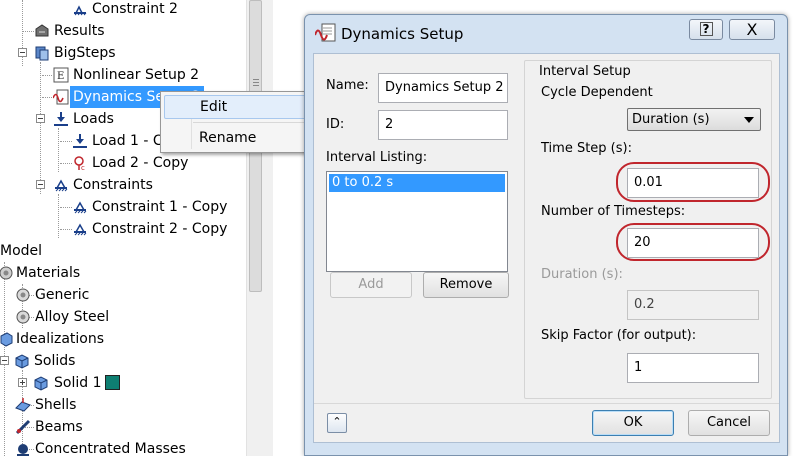 Image resolution: width=796 pixels, height=456 pixels. What do you see at coordinates (633, 423) in the screenshot?
I see `ok-button: OK` at bounding box center [633, 423].